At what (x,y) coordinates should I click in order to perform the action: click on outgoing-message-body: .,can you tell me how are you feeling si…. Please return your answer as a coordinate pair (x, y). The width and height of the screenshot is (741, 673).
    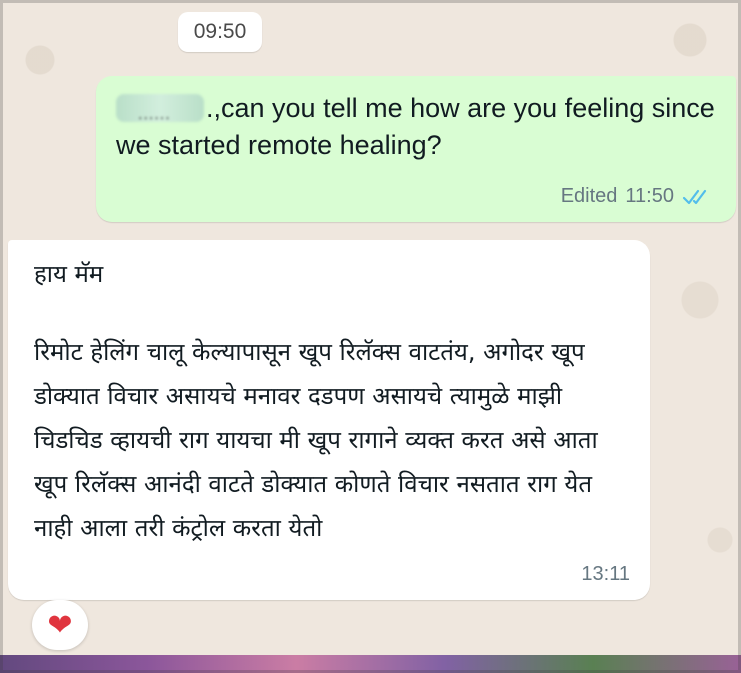
    Looking at the image, I should click on (415, 126).